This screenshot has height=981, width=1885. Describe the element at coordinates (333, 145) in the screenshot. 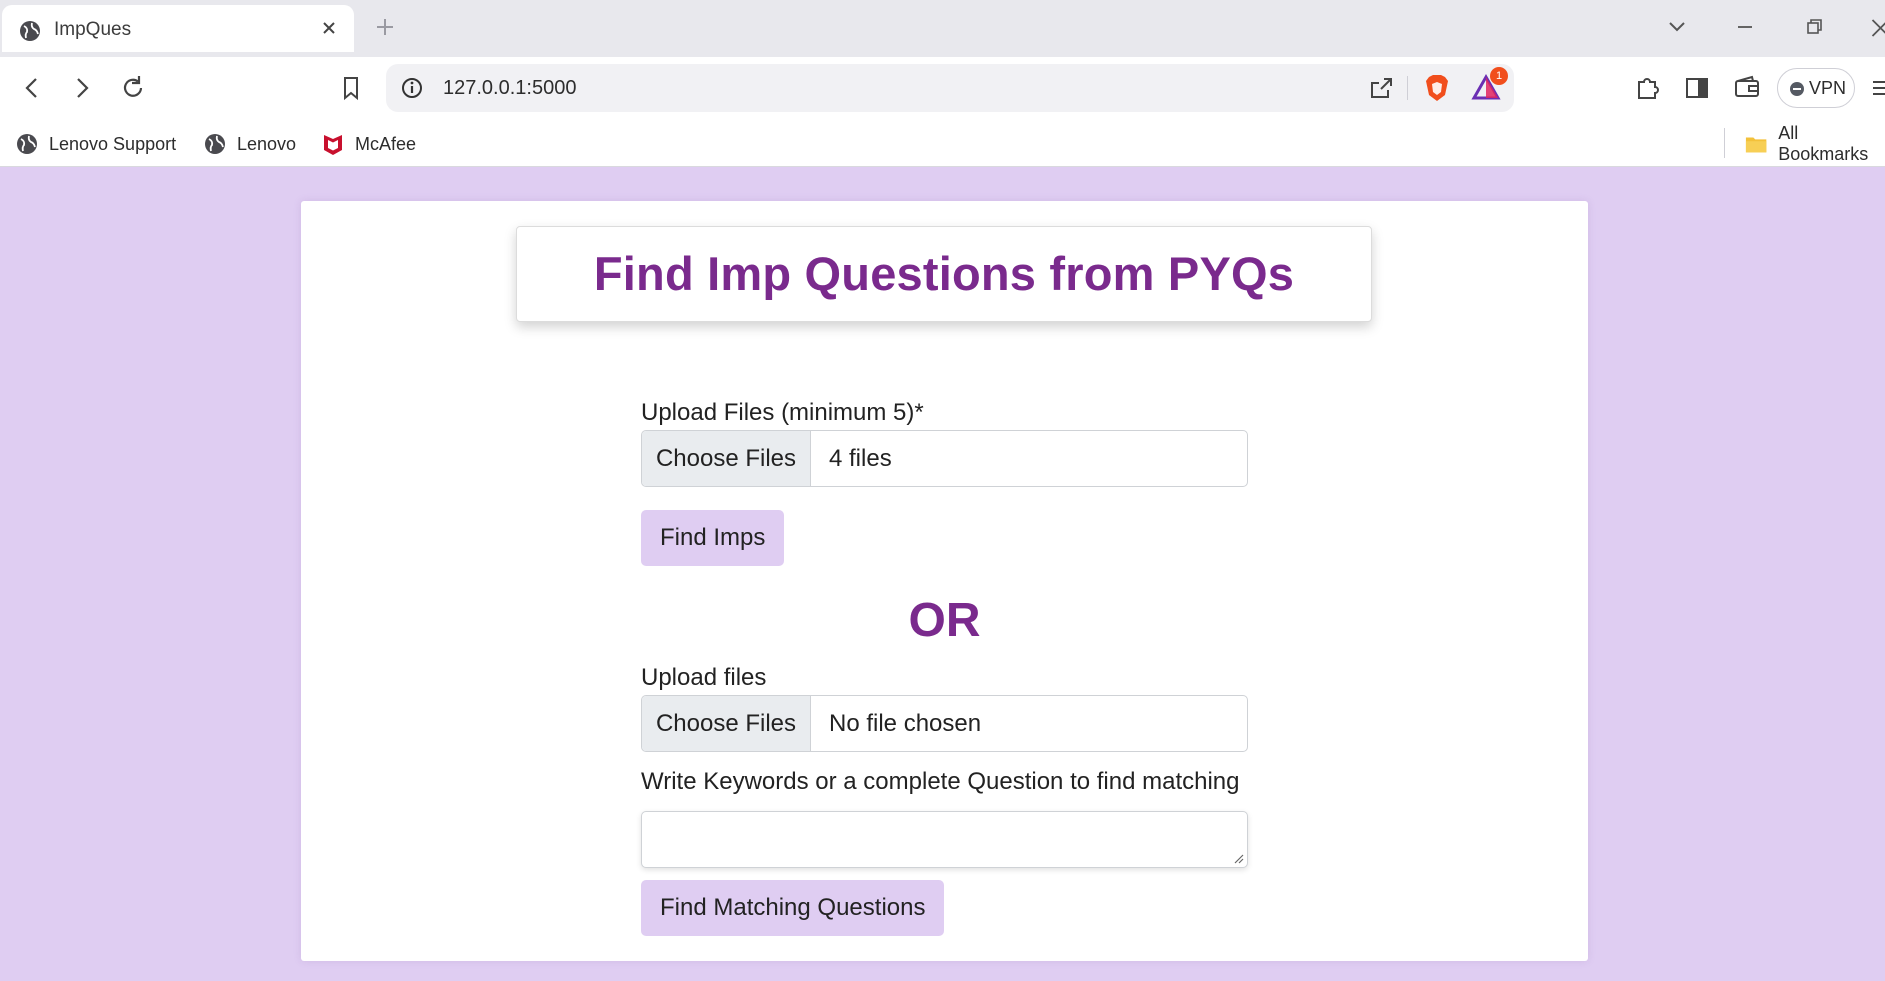

I see `mcafee-icon` at that location.